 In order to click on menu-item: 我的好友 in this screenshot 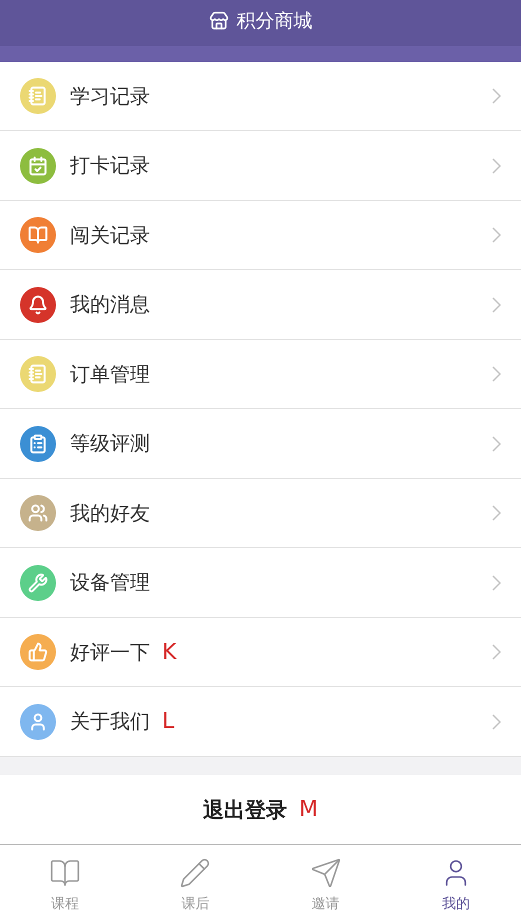, I will do `click(260, 513)`.